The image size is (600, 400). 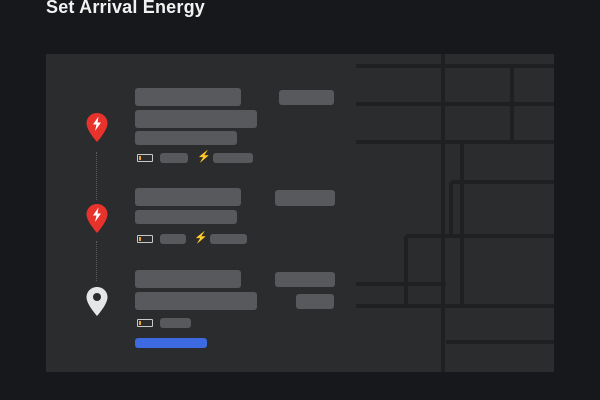 I want to click on stop-2-address-placeholder, so click(x=186, y=217).